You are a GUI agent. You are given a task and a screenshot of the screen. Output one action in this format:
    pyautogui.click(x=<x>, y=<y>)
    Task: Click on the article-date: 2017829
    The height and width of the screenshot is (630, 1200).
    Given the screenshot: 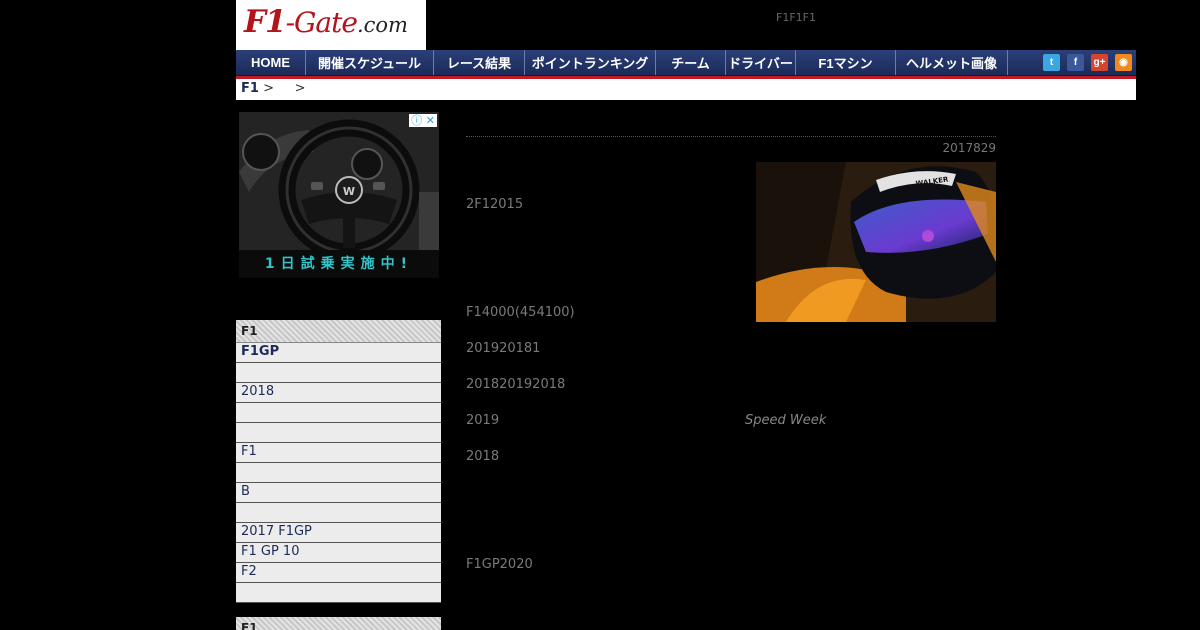 What is the action you would take?
    pyautogui.click(x=969, y=148)
    